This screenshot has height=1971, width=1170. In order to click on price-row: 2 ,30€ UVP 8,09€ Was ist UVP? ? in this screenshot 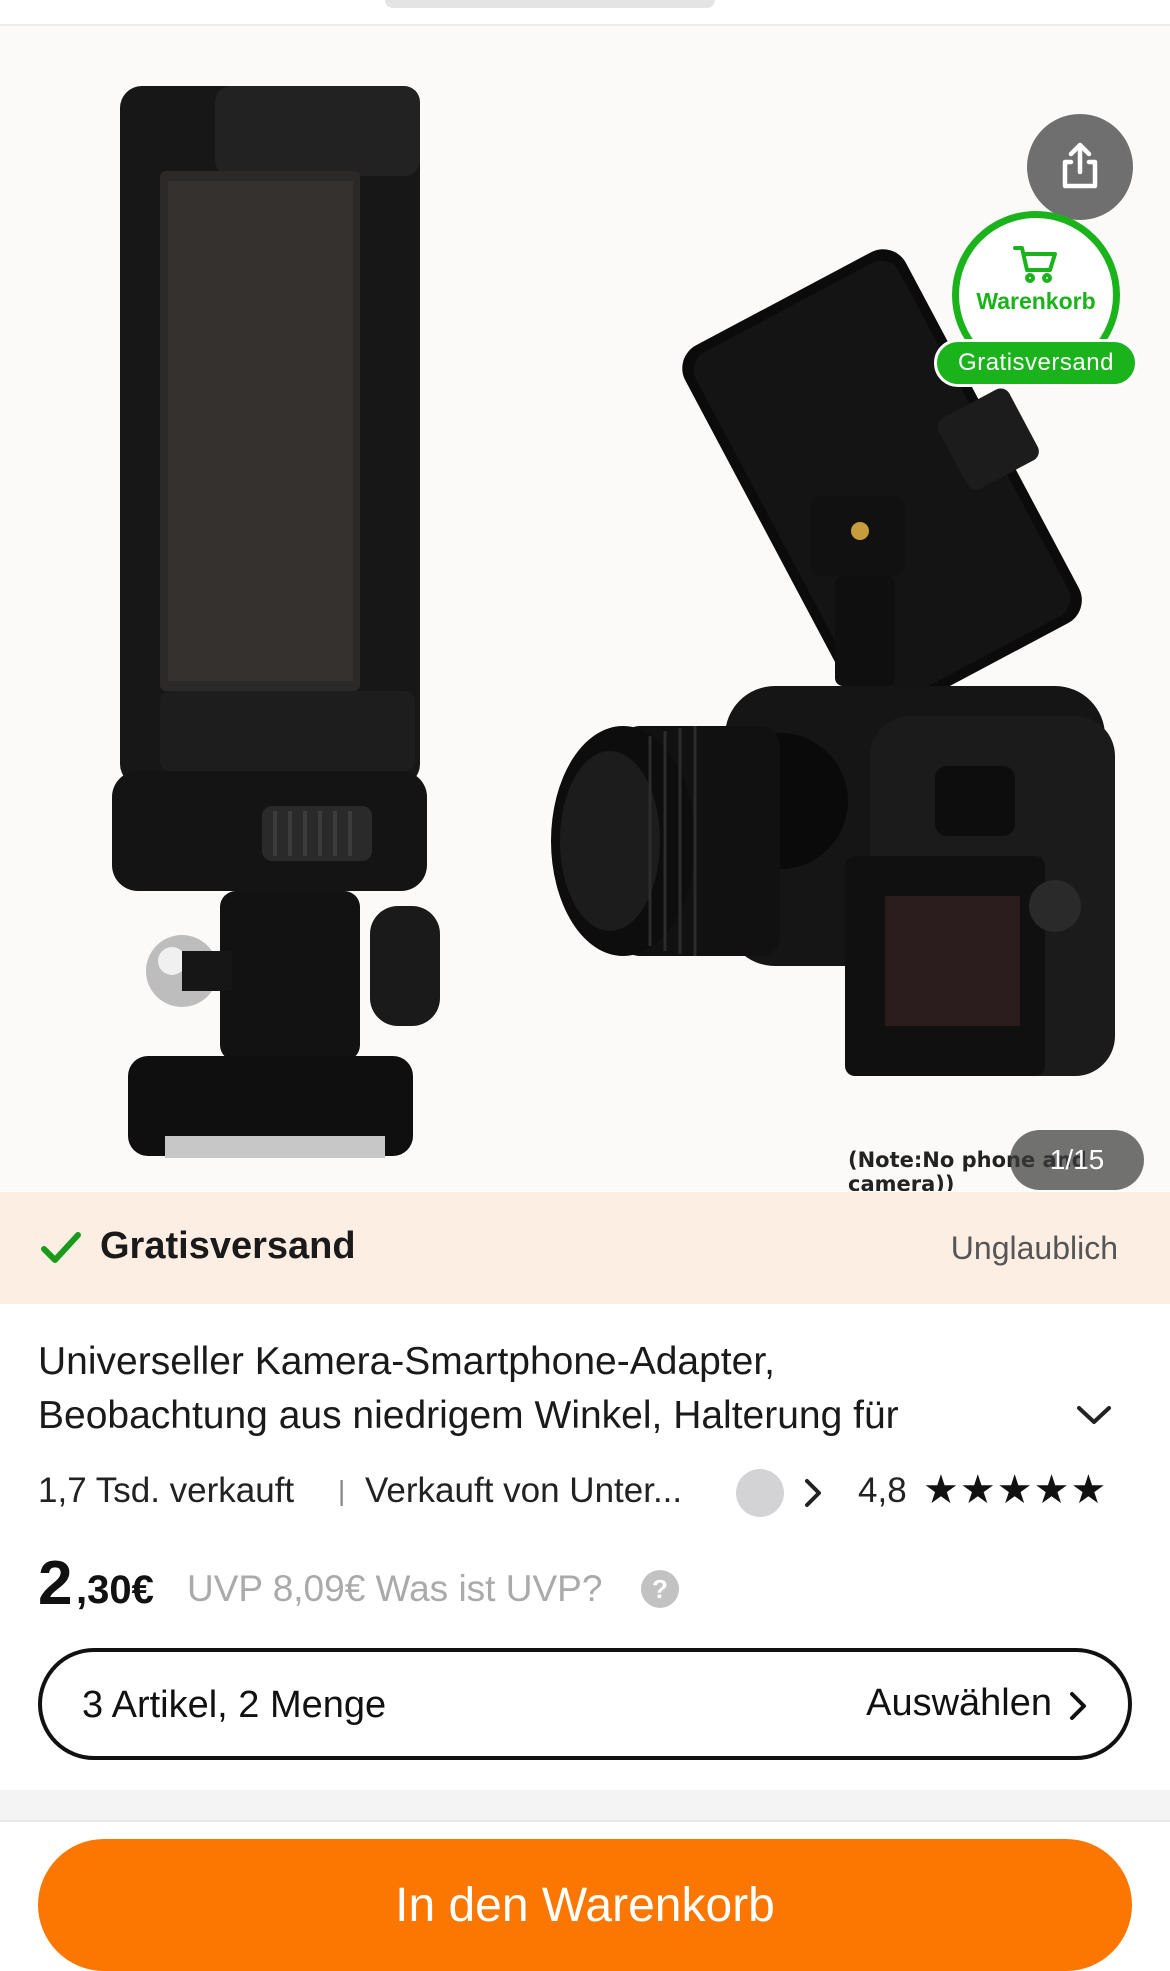, I will do `click(588, 1583)`.